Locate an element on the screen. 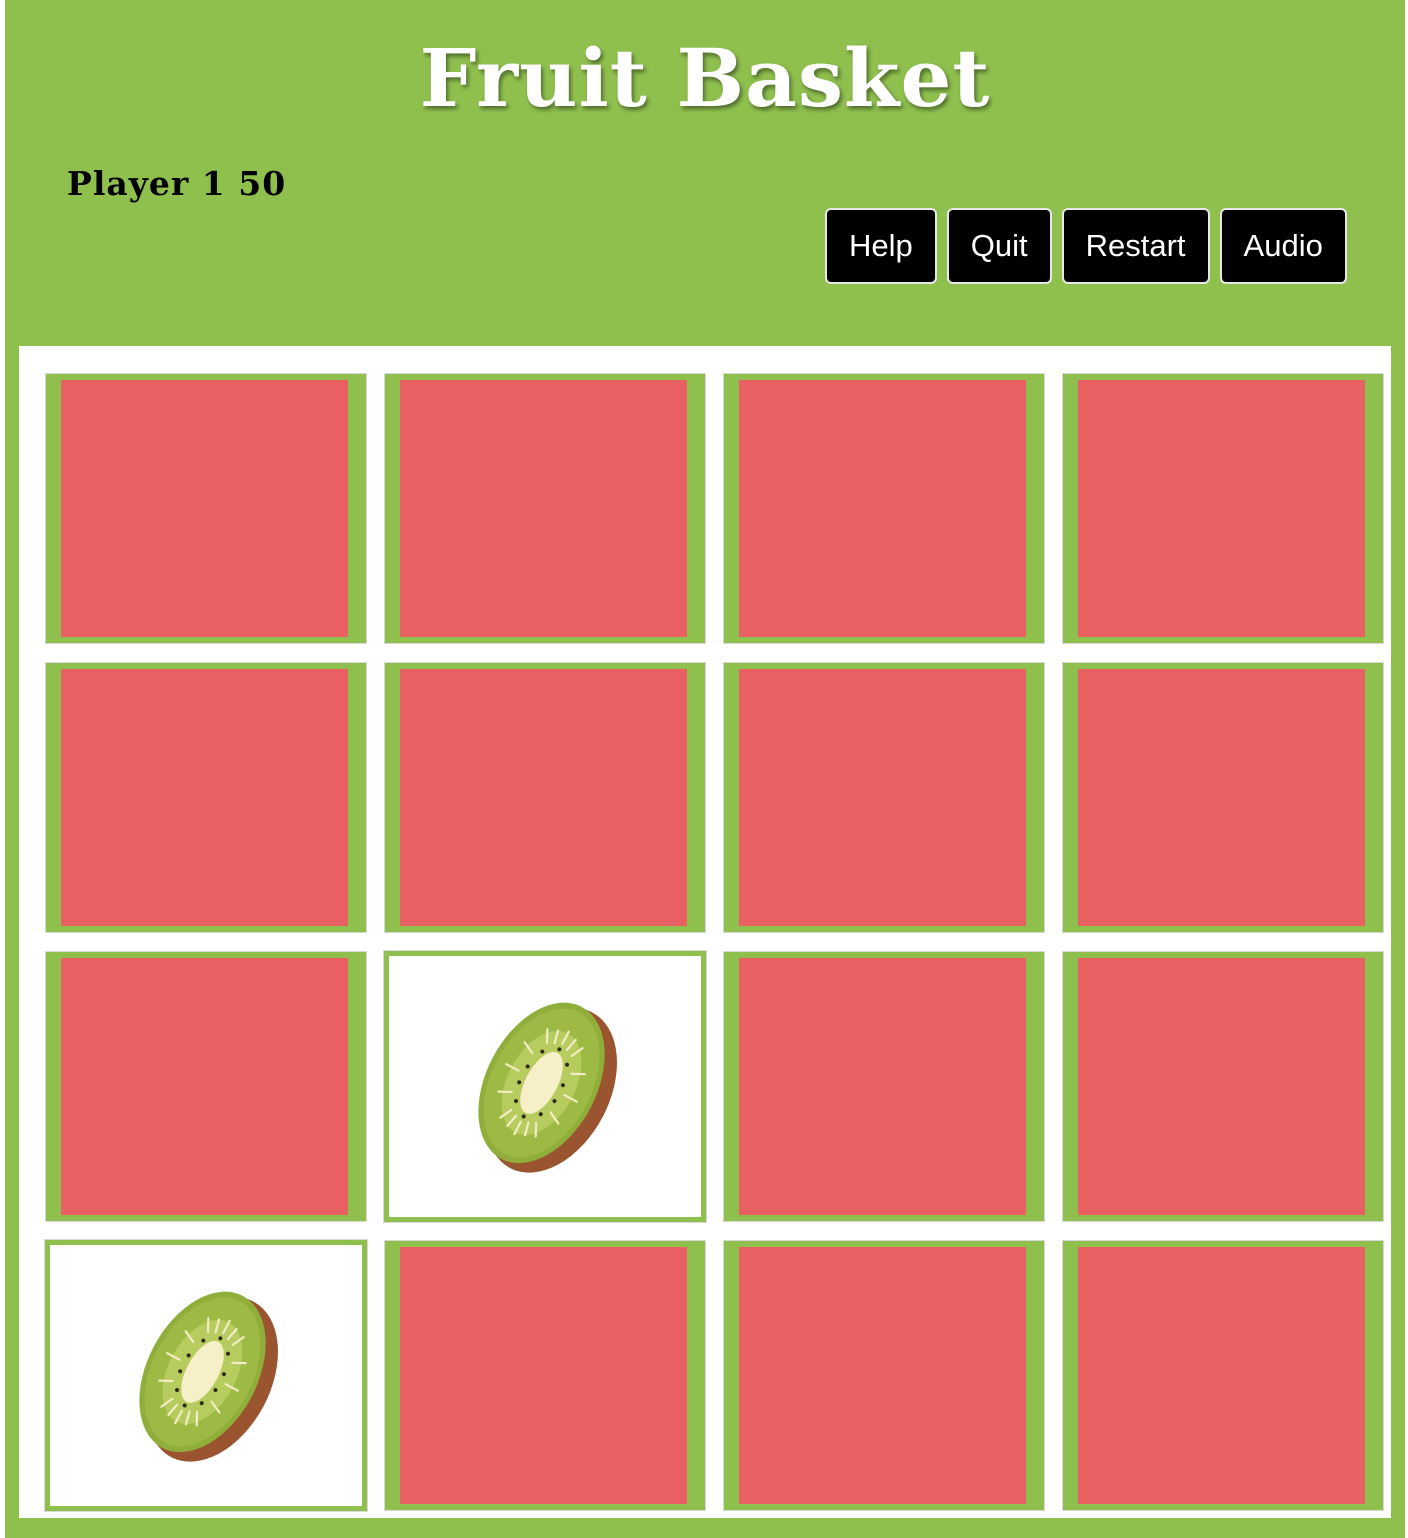  quit-button: Quit is located at coordinates (999, 246).